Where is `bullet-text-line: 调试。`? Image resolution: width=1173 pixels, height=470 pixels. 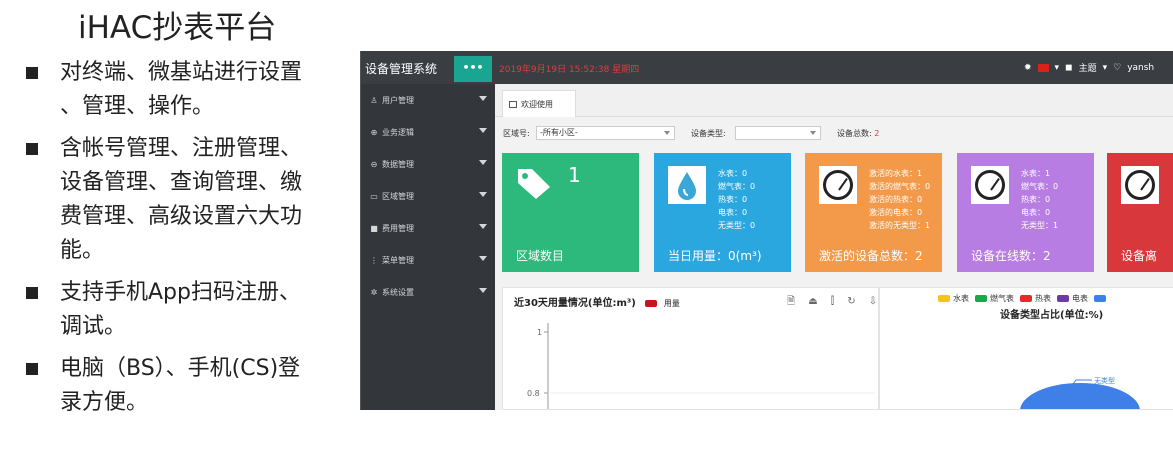
bullet-text-line: 调试。 is located at coordinates (93, 326).